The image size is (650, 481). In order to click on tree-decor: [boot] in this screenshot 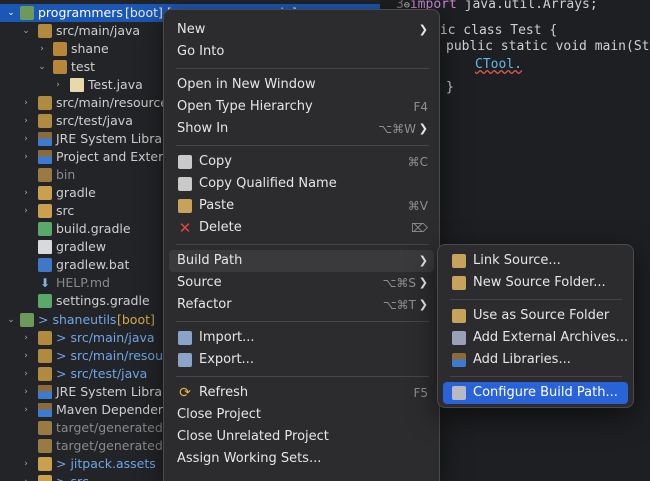, I will do `click(136, 319)`.